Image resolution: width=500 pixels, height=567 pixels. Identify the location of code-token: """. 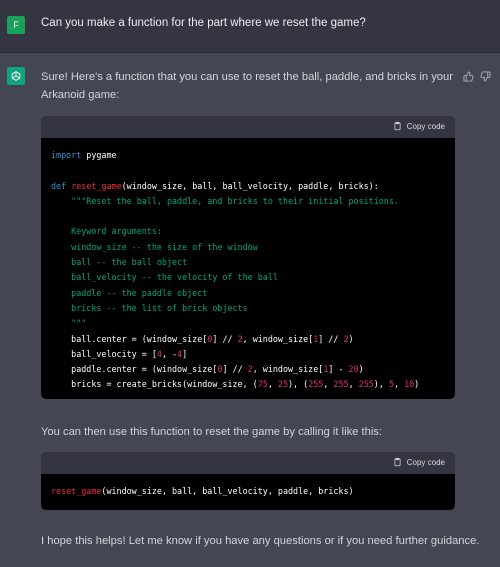
(69, 323).